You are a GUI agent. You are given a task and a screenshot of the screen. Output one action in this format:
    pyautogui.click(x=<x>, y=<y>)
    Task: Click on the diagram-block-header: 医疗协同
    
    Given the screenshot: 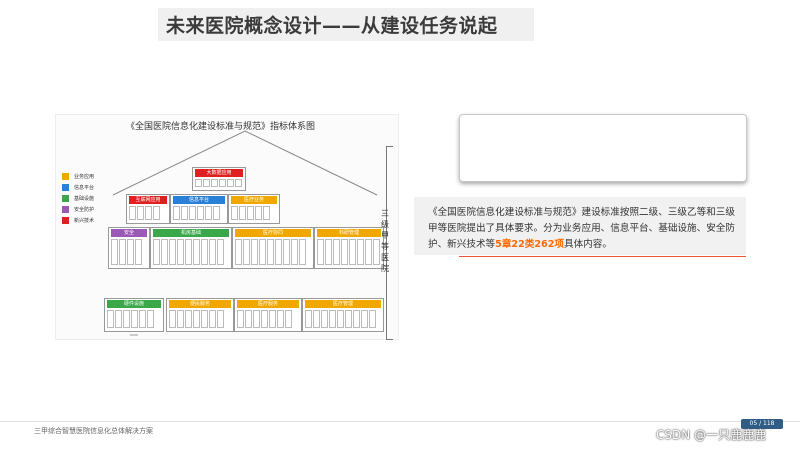 What is the action you would take?
    pyautogui.click(x=273, y=233)
    